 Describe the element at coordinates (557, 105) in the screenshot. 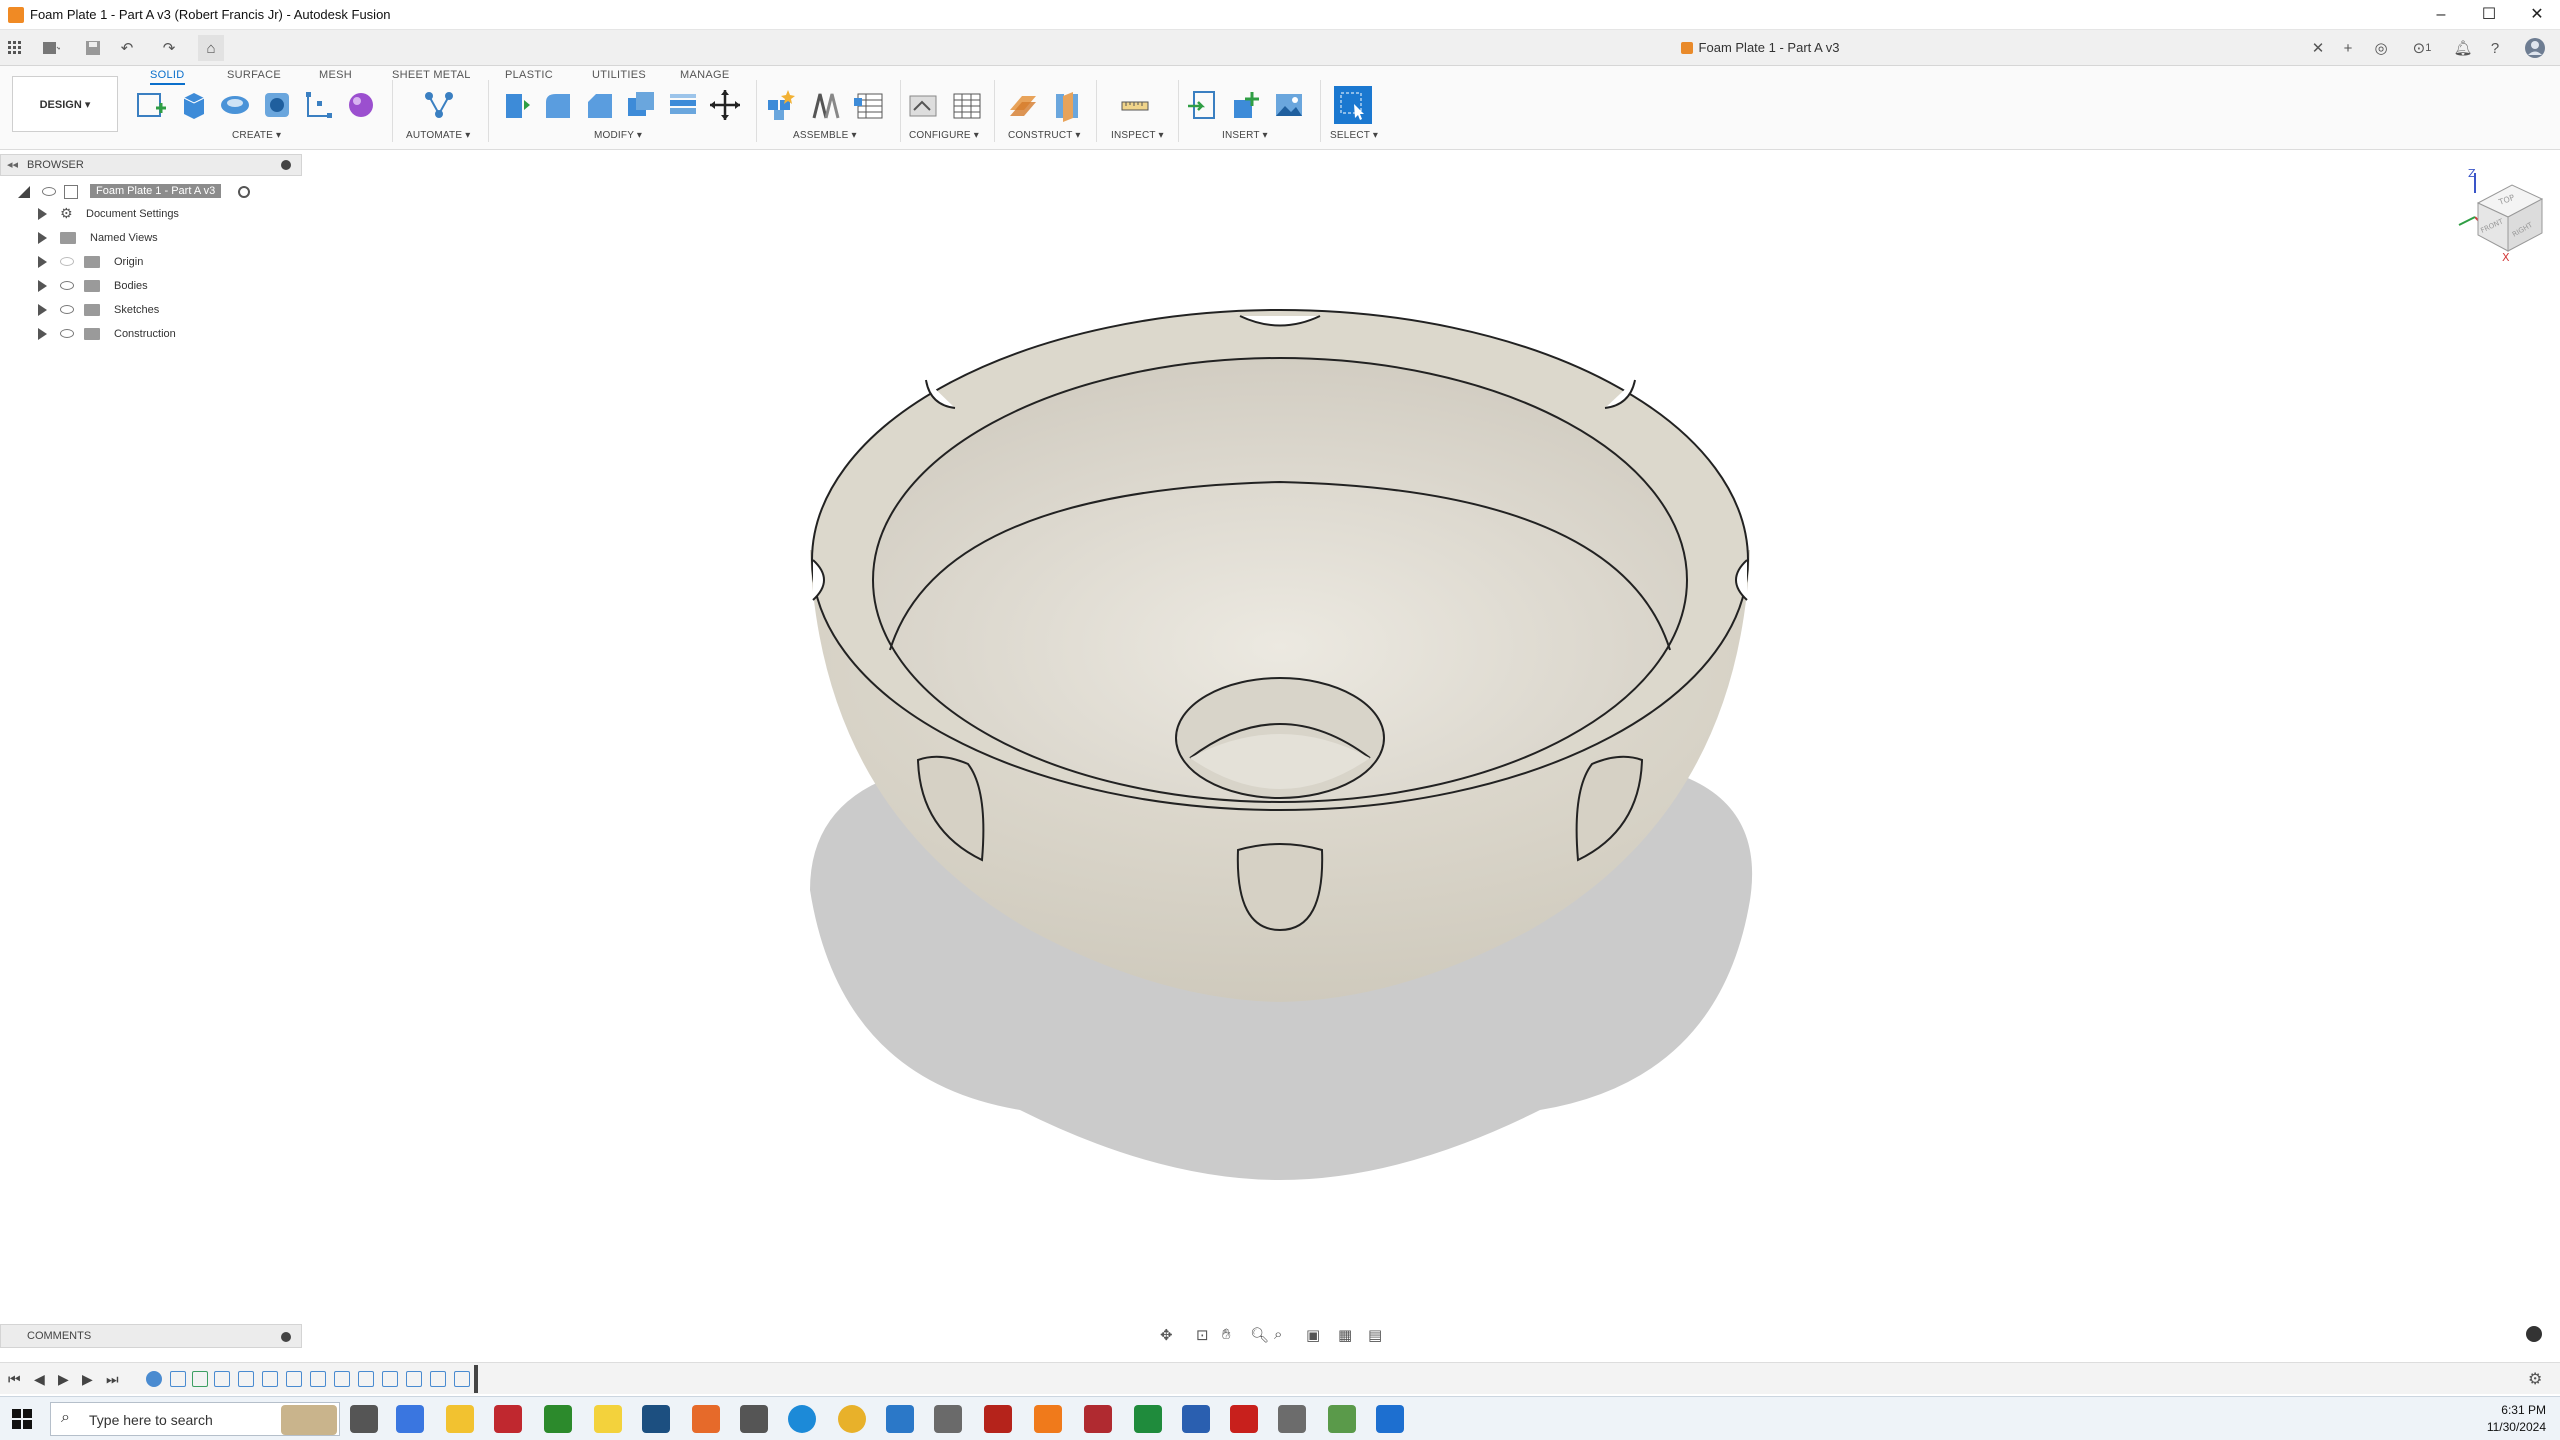

I see `fillet-icon` at that location.